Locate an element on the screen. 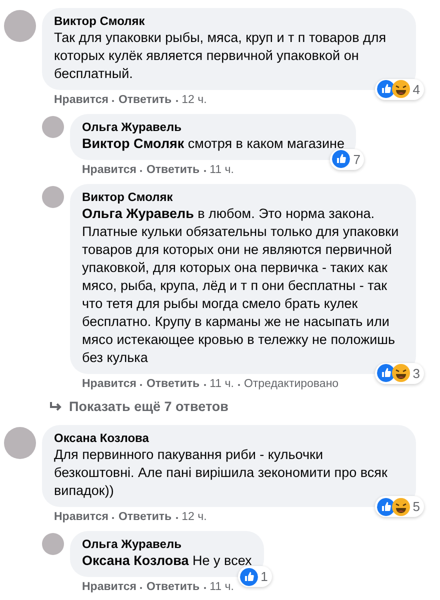 The image size is (440, 600). reaction-count: 1 is located at coordinates (264, 577).